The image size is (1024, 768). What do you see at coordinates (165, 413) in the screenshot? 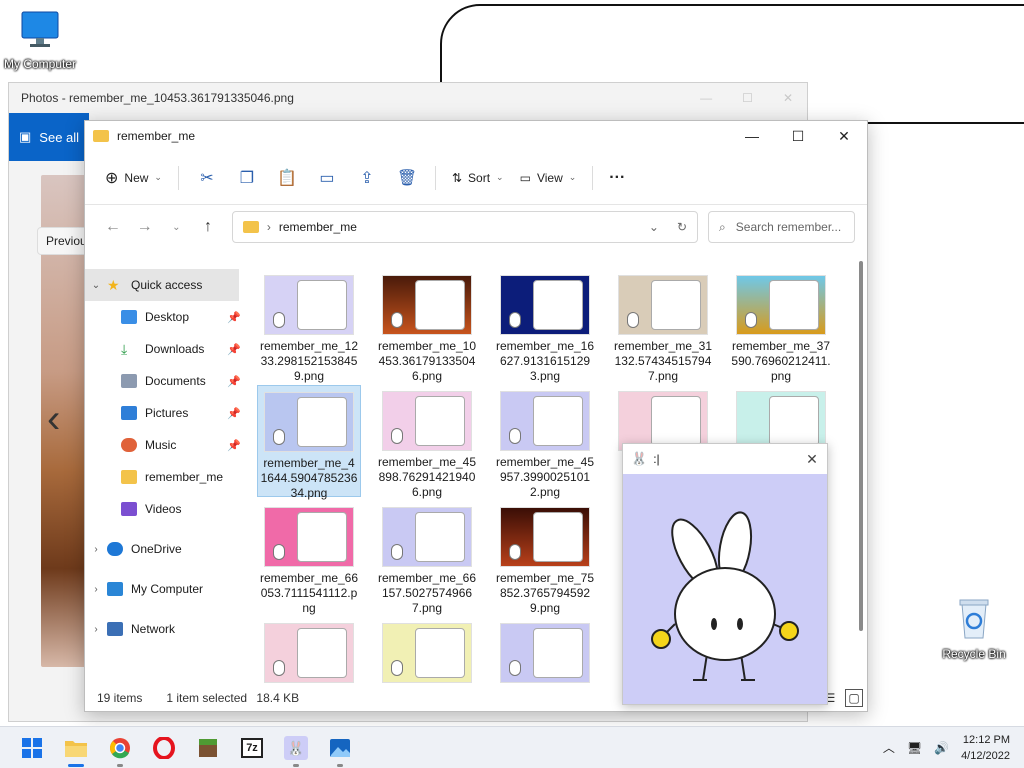
I see `nav-item-pictures: Pictures 📌` at bounding box center [165, 413].